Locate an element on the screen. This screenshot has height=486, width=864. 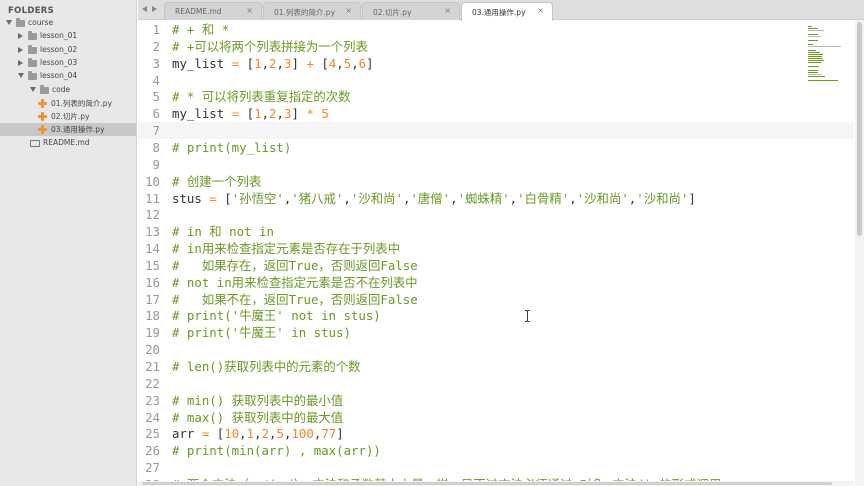
code-token: + is located at coordinates (310, 63).